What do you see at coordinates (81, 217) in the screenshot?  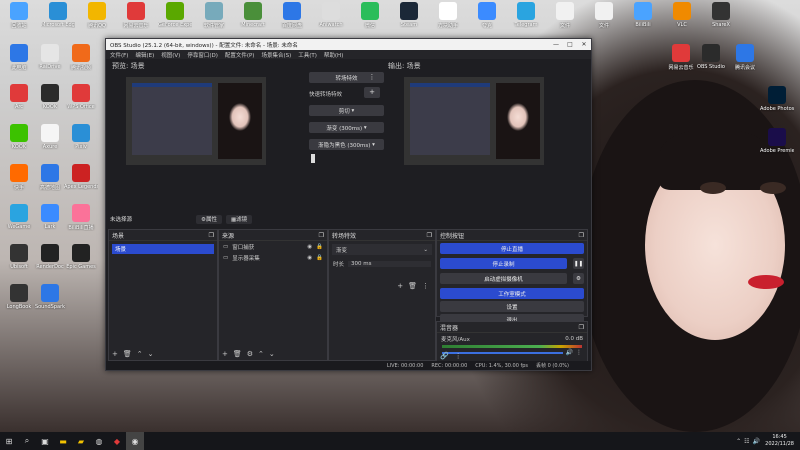 I see `desktop-icon: BiliBili直播` at bounding box center [81, 217].